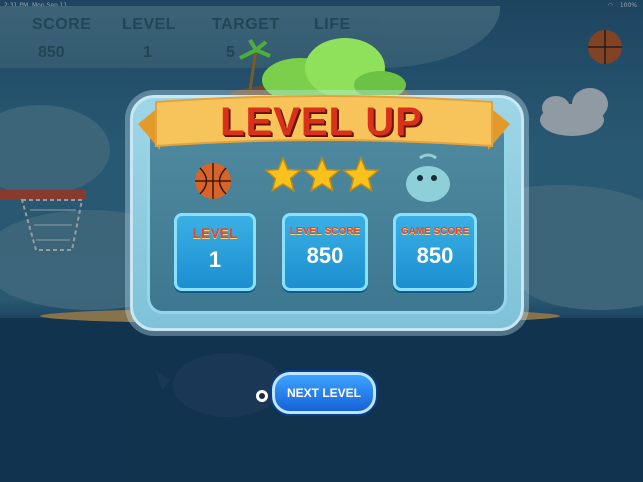 The image size is (643, 482). What do you see at coordinates (325, 231) in the screenshot?
I see `level-score-label: LEVEL SCORE` at bounding box center [325, 231].